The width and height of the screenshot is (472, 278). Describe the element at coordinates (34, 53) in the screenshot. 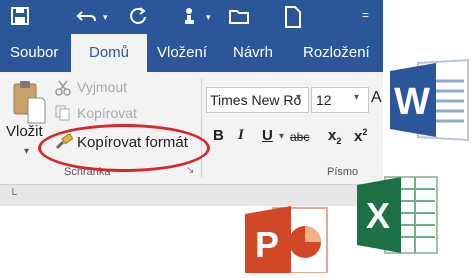

I see `tab-file: Soubor` at that location.